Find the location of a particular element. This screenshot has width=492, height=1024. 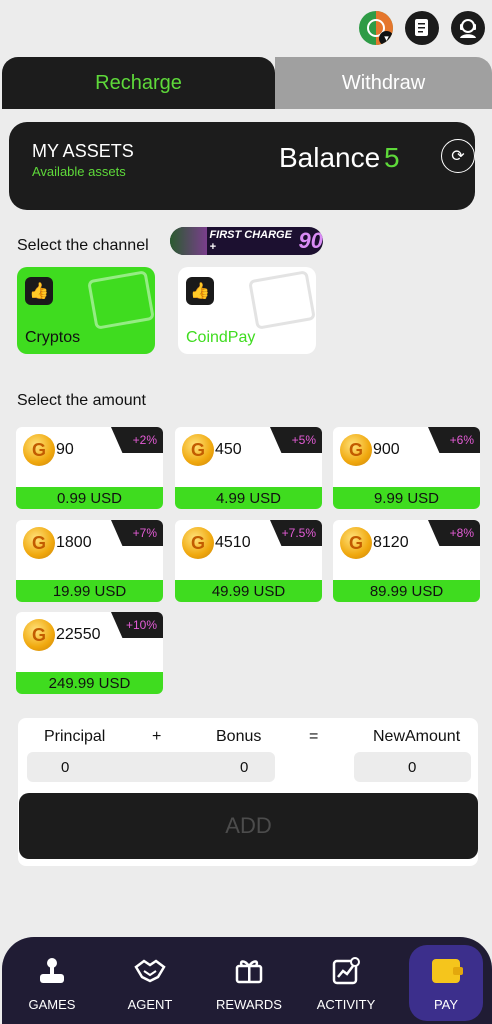

new-amount-value: 0 is located at coordinates (412, 767).